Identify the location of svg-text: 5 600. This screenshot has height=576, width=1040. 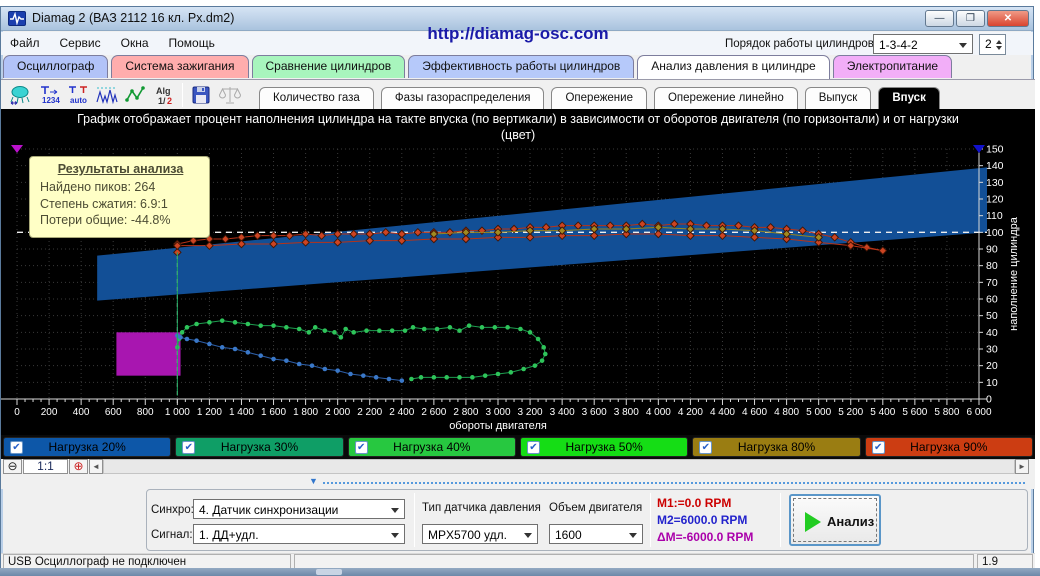
(914, 412).